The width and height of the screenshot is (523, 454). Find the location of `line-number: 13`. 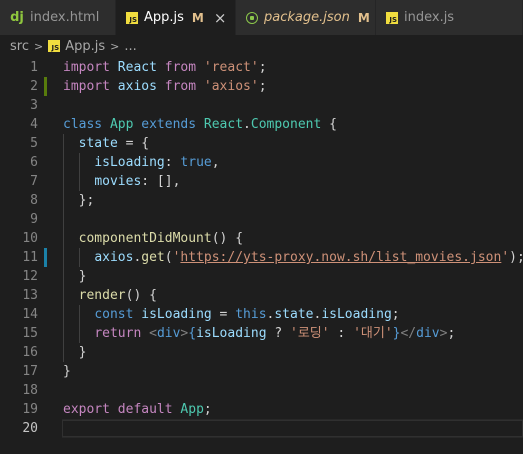

line-number: 13 is located at coordinates (30, 295).